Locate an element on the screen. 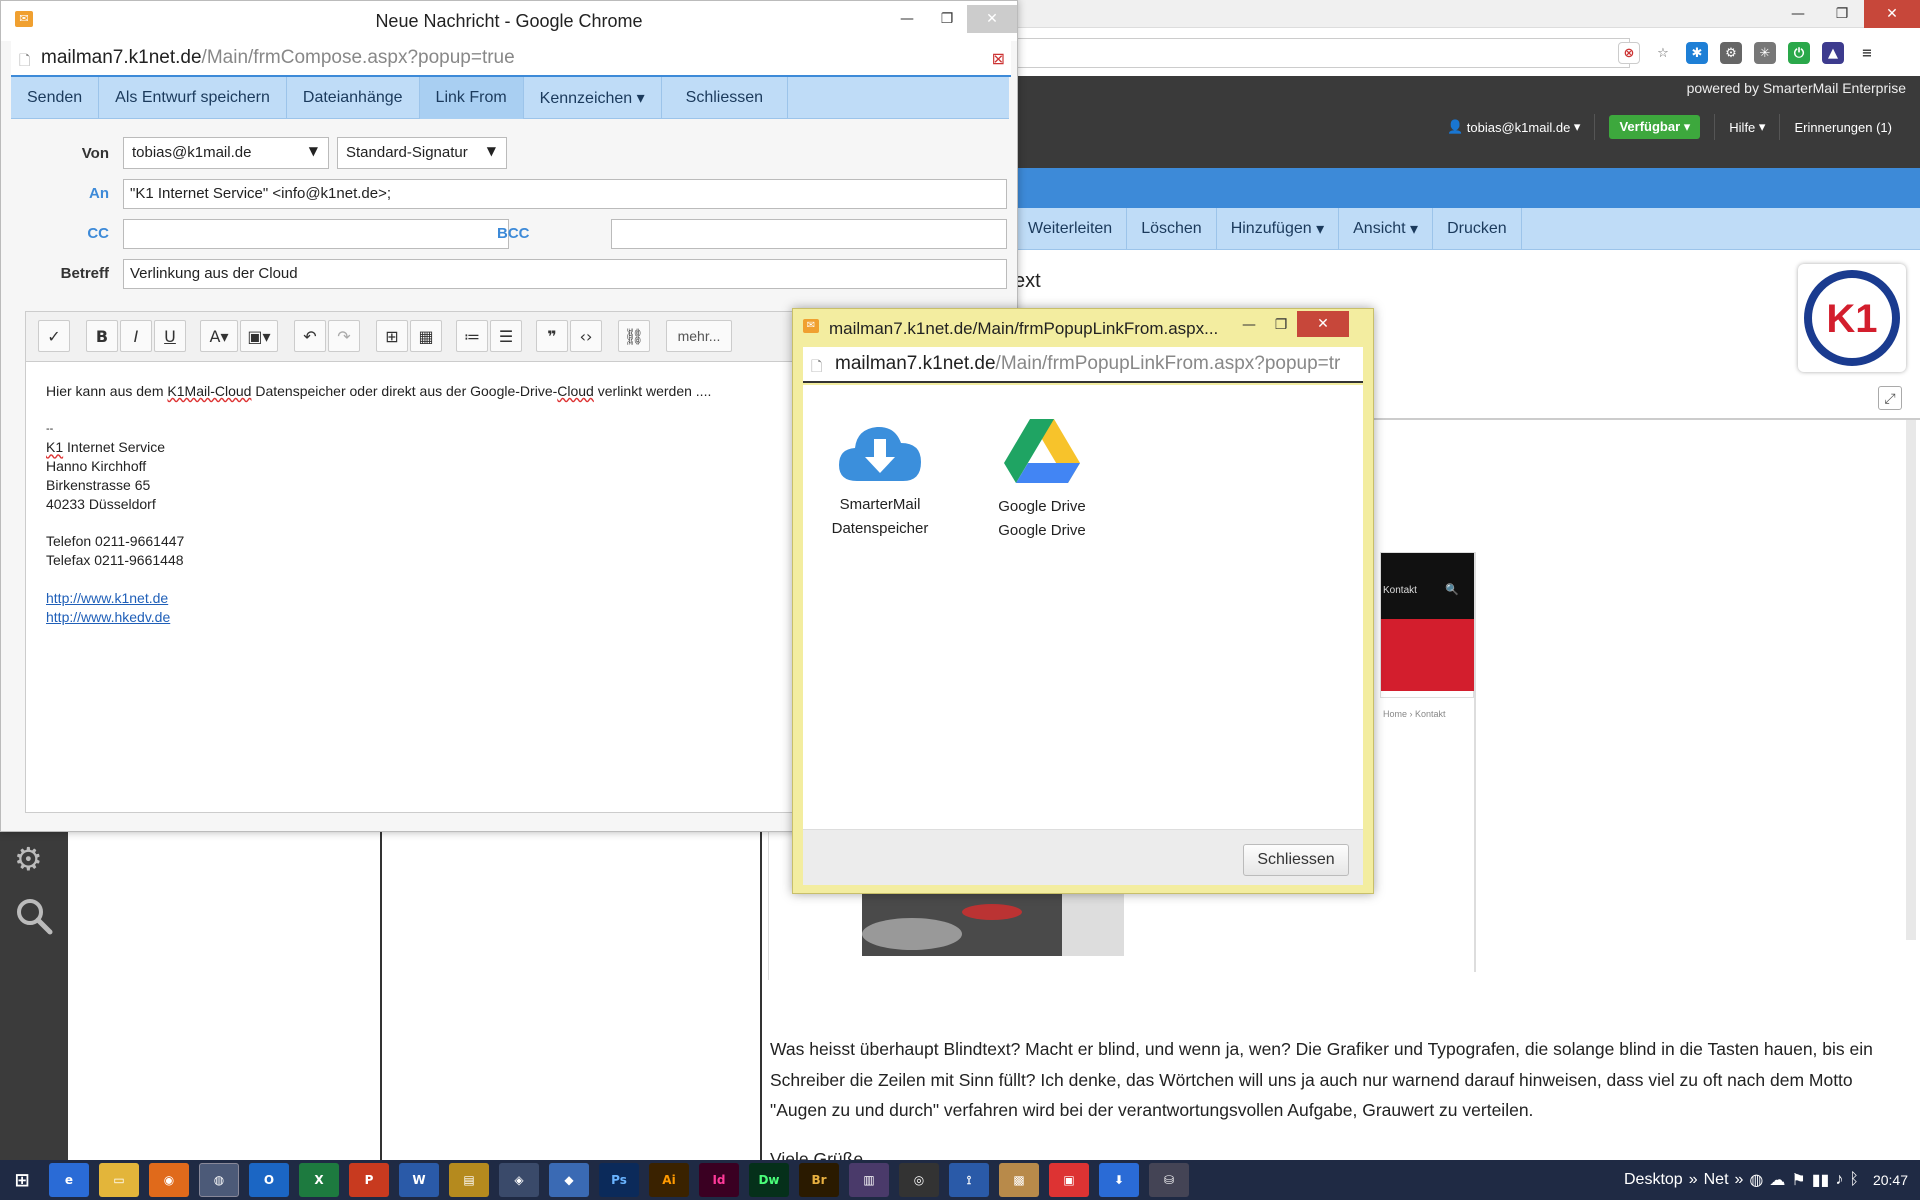 Image resolution: width=1920 pixels, height=1200 pixels. attachments-button: Dateianhänge is located at coordinates (353, 98).